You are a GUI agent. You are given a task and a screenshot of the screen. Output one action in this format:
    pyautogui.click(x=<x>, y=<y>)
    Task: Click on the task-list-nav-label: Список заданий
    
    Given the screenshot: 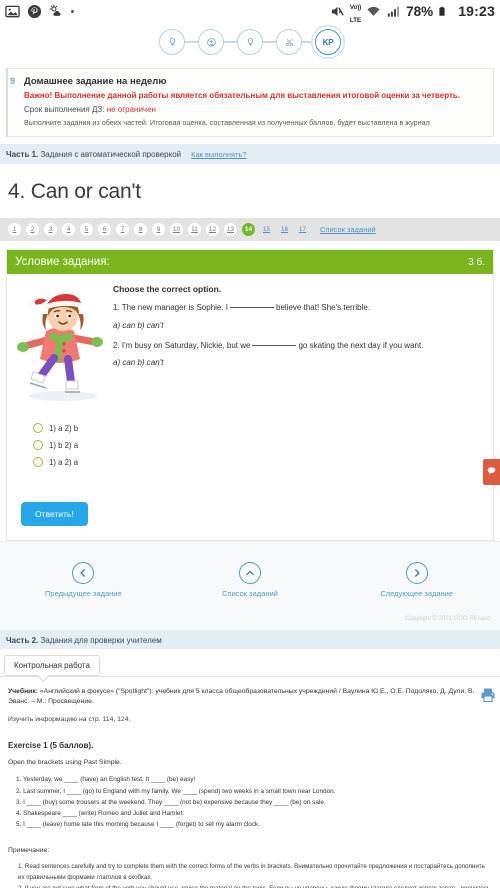 What is the action you would take?
    pyautogui.click(x=250, y=594)
    